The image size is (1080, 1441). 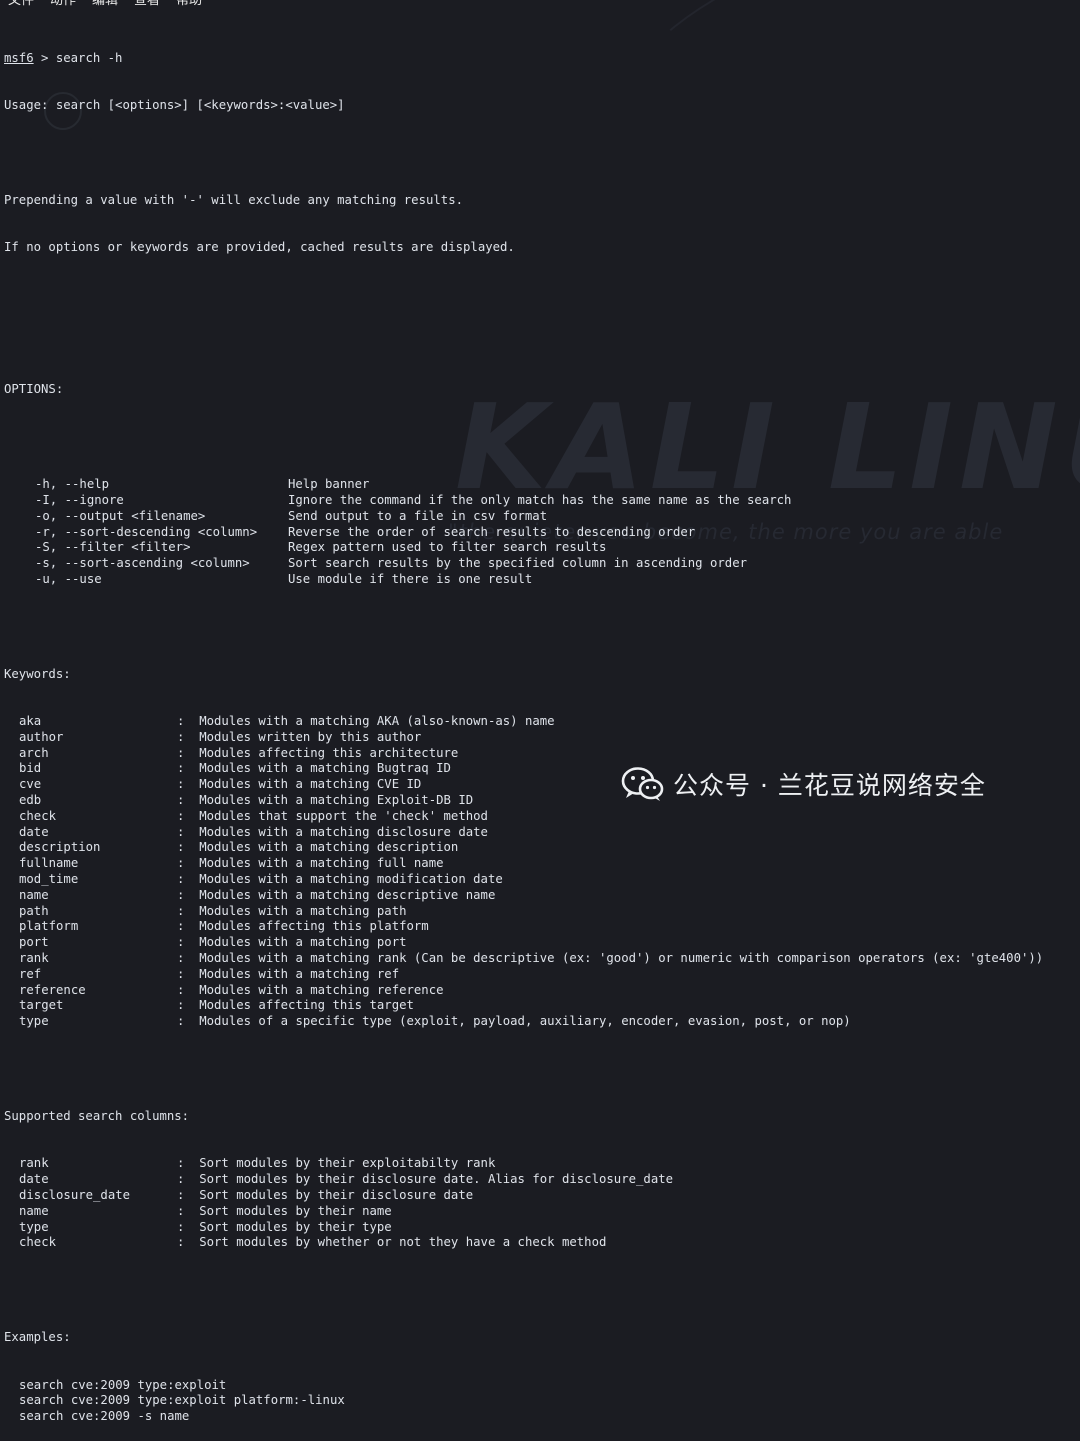 What do you see at coordinates (34, 910) in the screenshot?
I see `keyword-row-key: path` at bounding box center [34, 910].